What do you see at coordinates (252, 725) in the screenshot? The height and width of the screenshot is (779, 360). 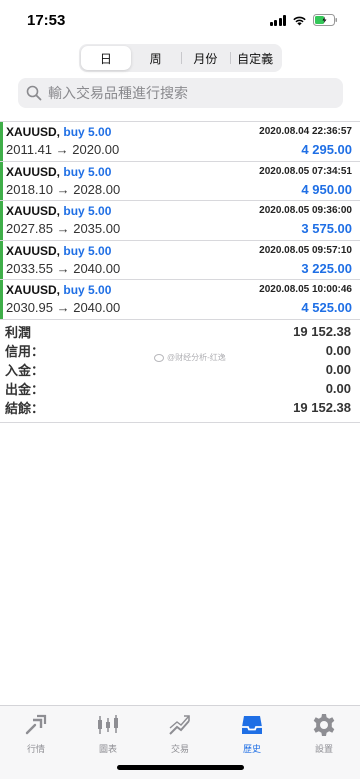 I see `history-icon` at bounding box center [252, 725].